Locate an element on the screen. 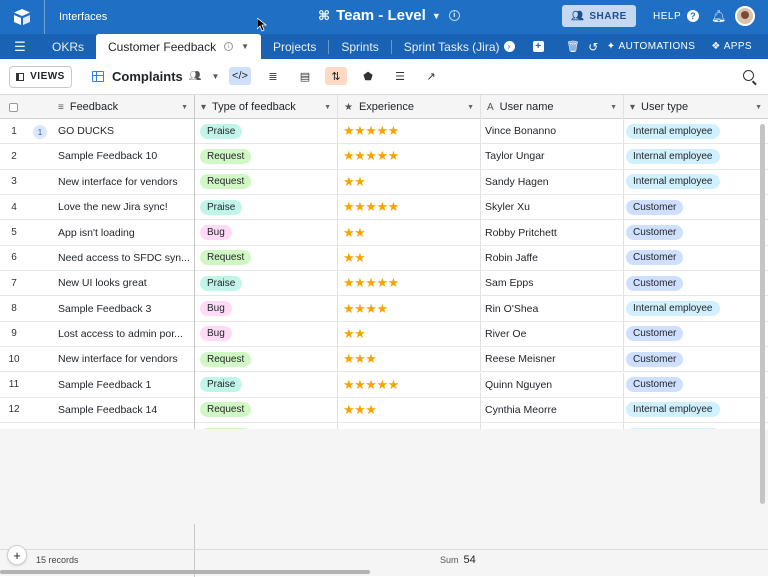  tab-projects: Projects is located at coordinates (294, 46).